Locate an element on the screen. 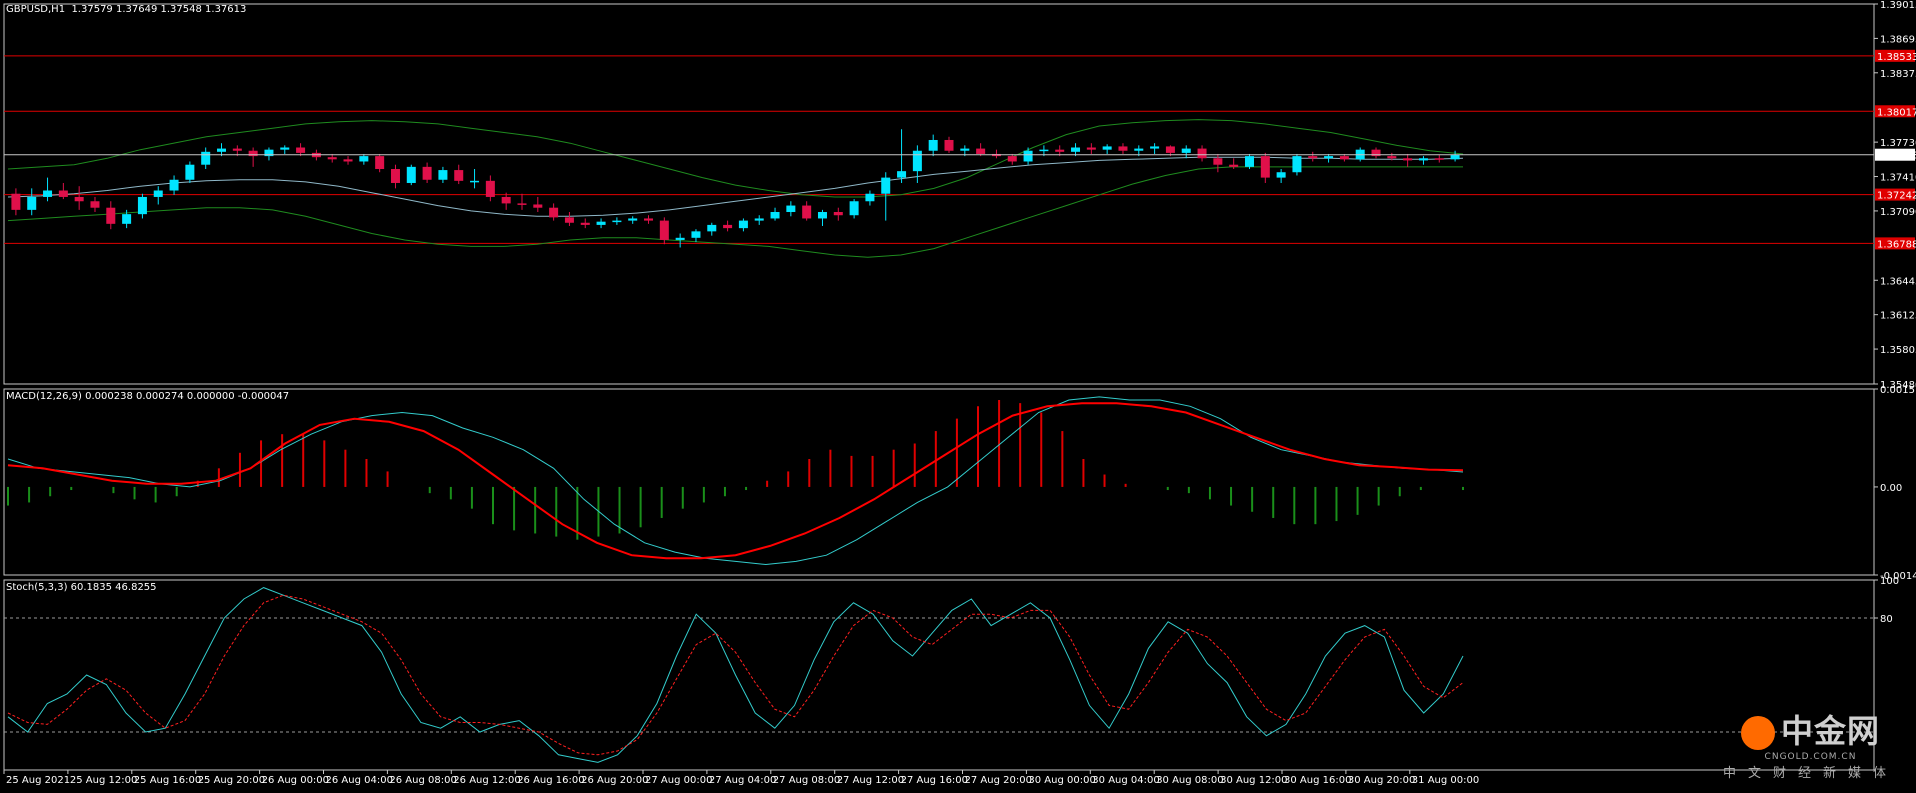 This screenshot has height=793, width=1916. current-price-label: 1.37613 is located at coordinates (1896, 156).